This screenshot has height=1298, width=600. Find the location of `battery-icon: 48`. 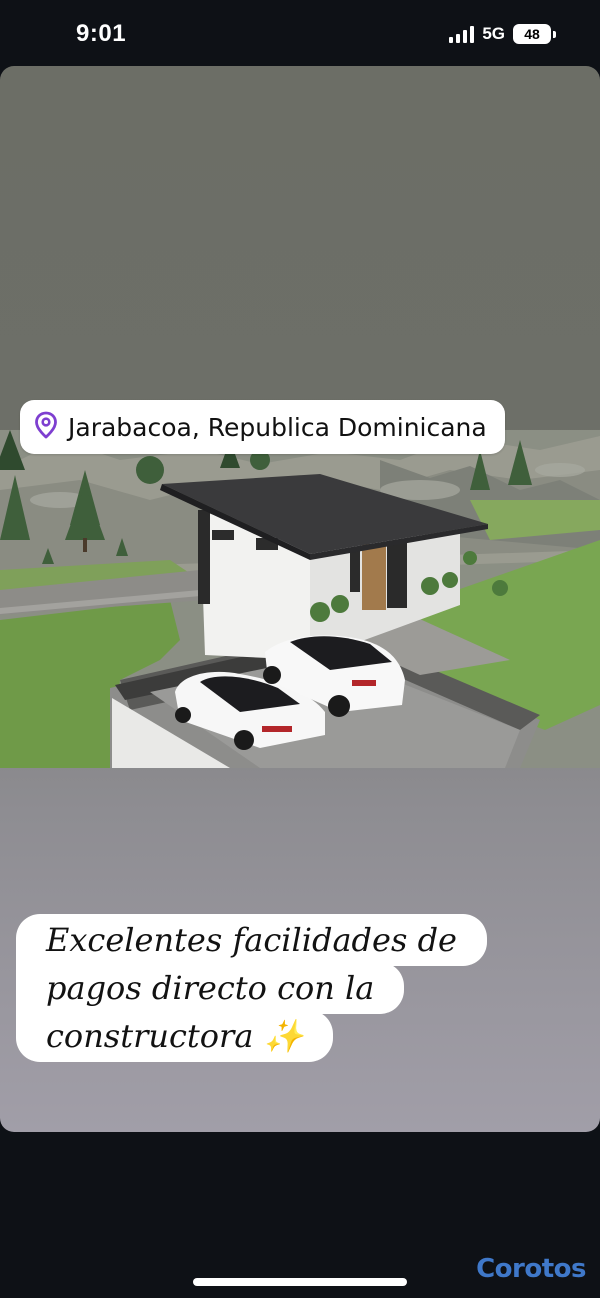

battery-icon: 48 is located at coordinates (534, 34).